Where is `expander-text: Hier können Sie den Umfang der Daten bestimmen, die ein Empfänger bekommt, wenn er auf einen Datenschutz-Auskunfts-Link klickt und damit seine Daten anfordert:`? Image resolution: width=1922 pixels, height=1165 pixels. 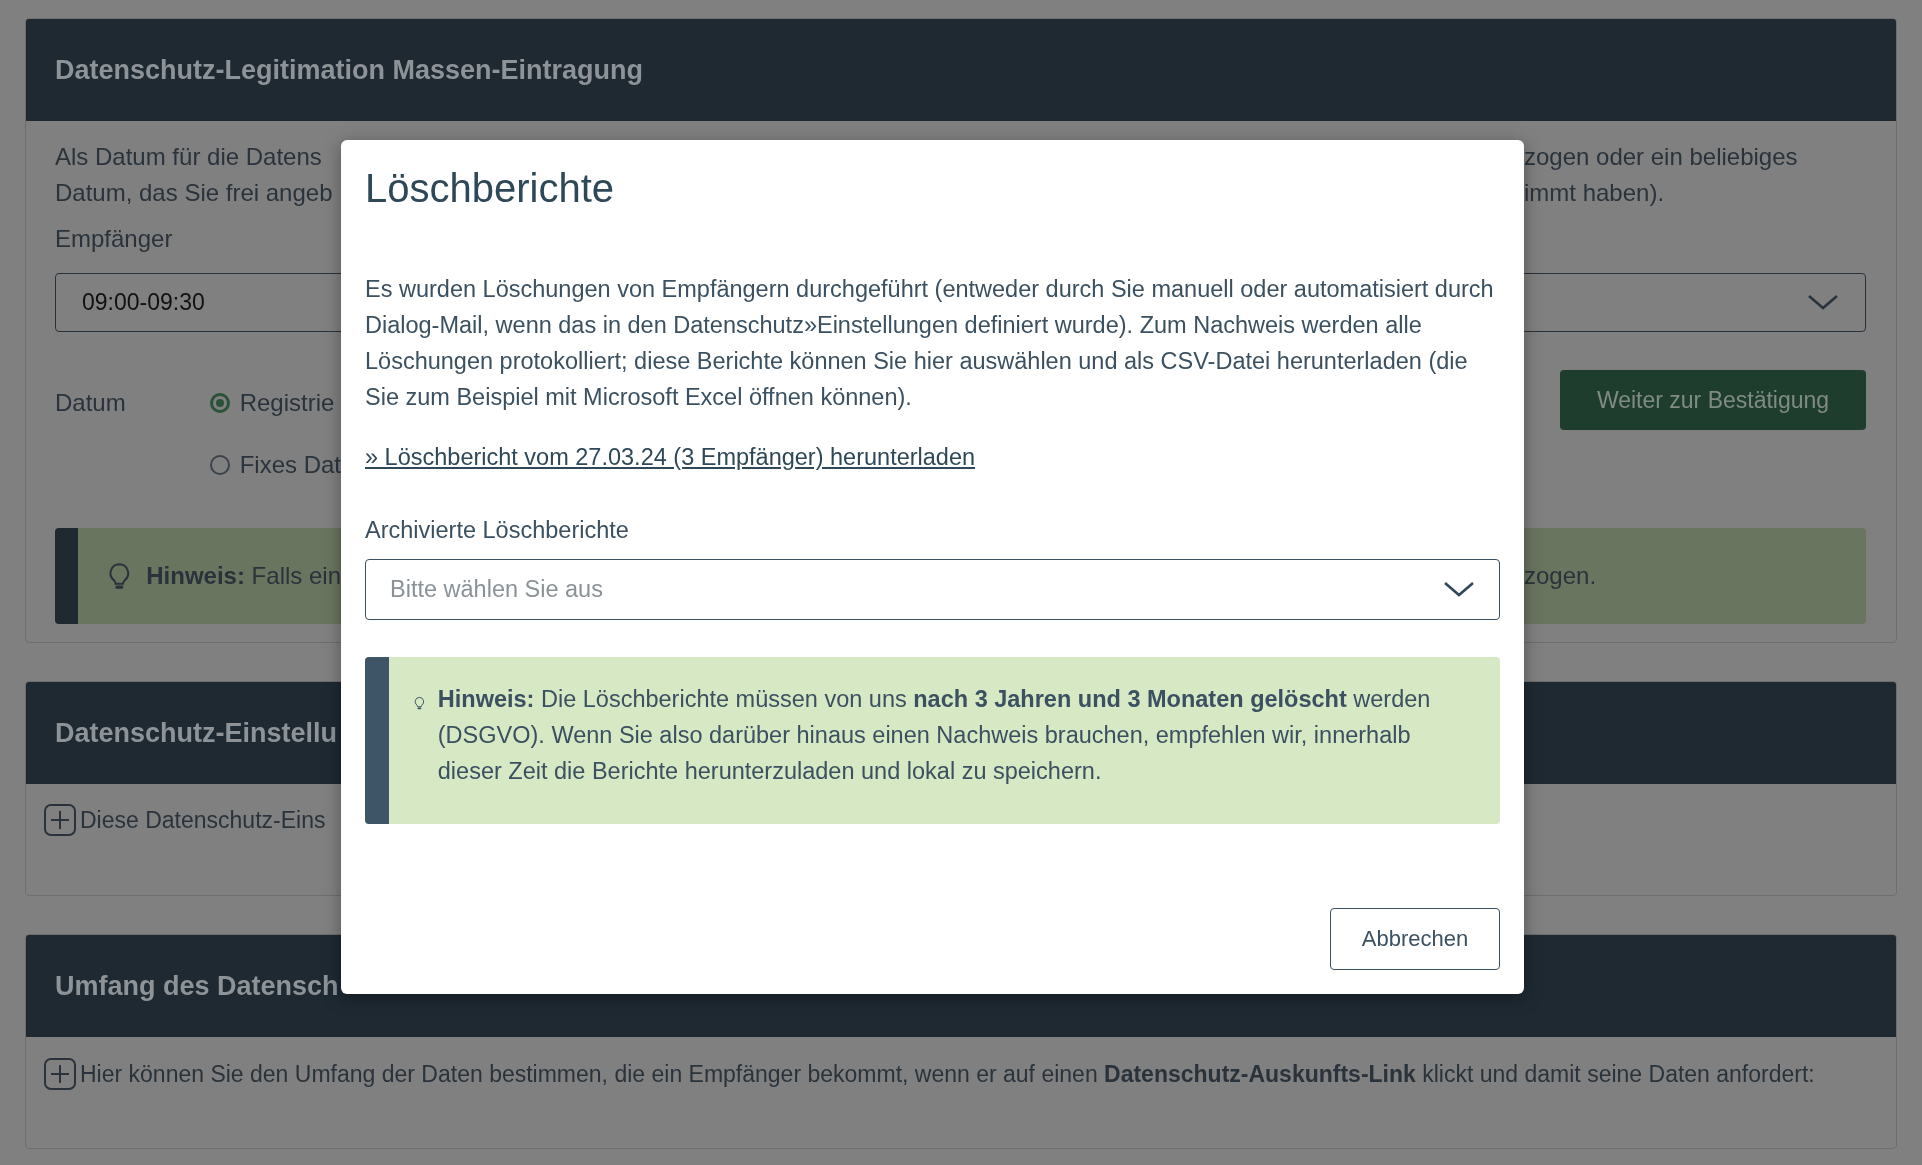 expander-text: Hier können Sie den Umfang der Daten bestimmen, die ein Empfänger bekommt, wenn er auf einen Datenschutz-Auskunfts-Link klickt und damit seine Daten anfordert: is located at coordinates (947, 1074).